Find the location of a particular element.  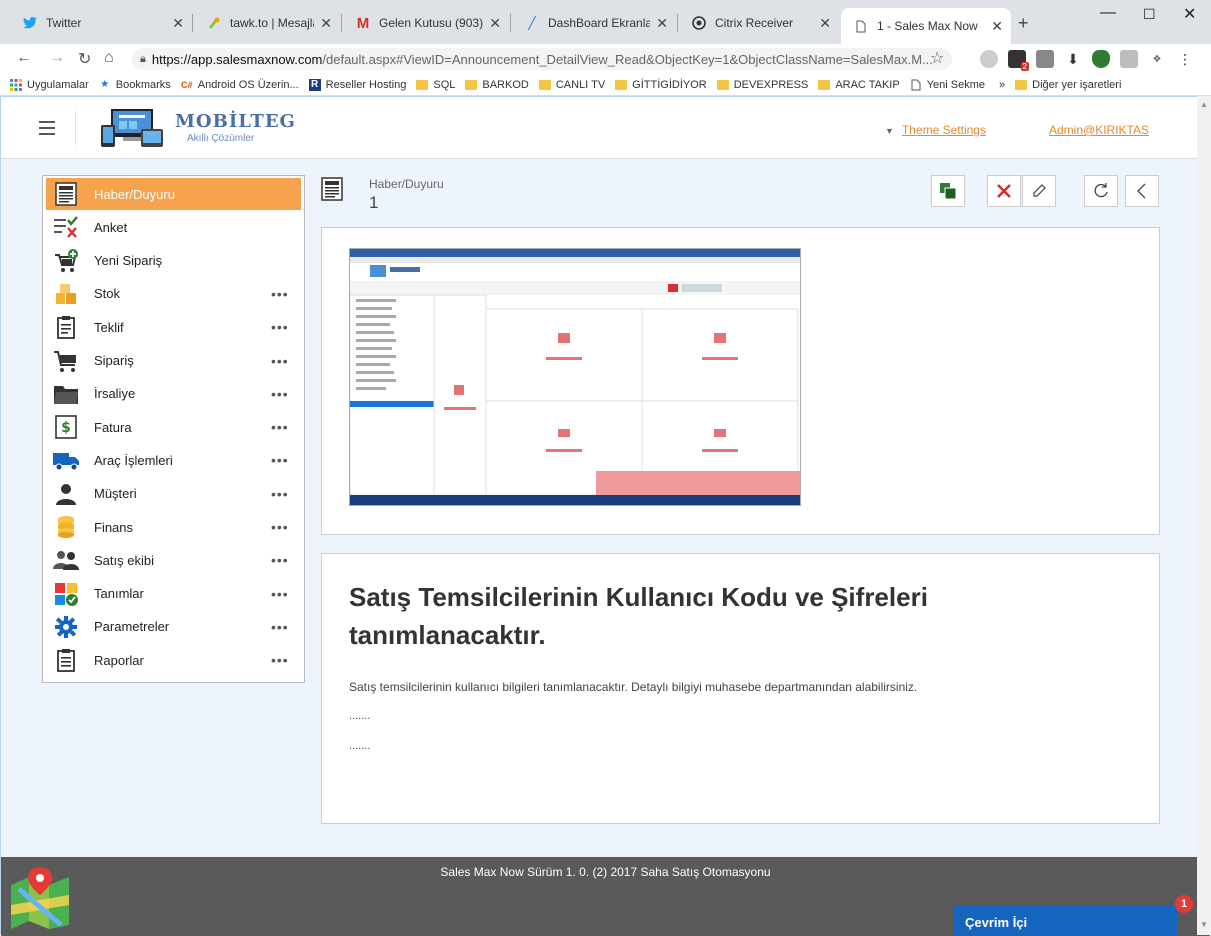

scroll-down-icon: ▼ is located at coordinates (1204, 924).